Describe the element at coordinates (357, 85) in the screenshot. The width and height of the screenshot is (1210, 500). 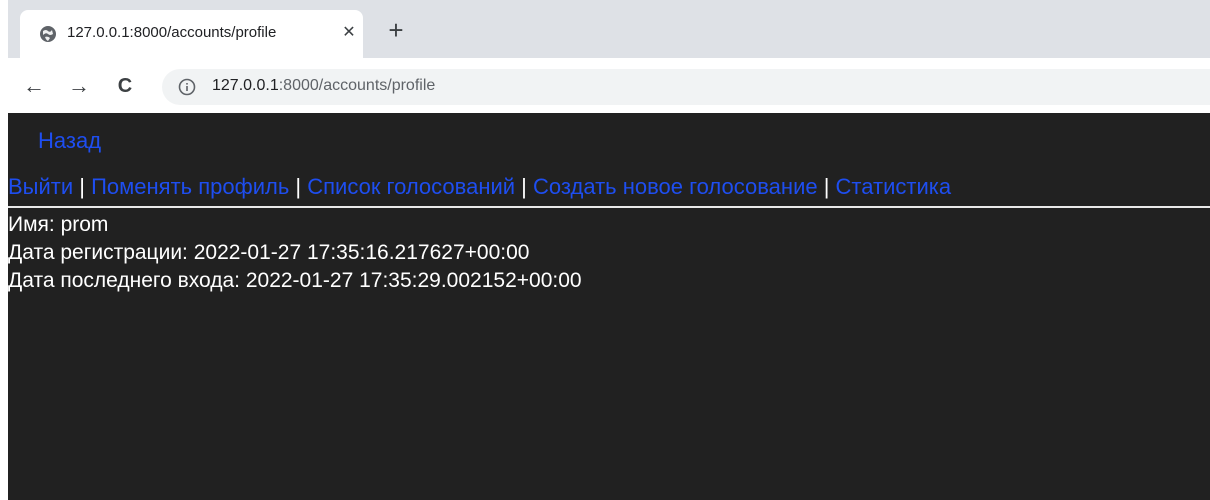
I see `url-path: :8000/accounts/profile` at that location.